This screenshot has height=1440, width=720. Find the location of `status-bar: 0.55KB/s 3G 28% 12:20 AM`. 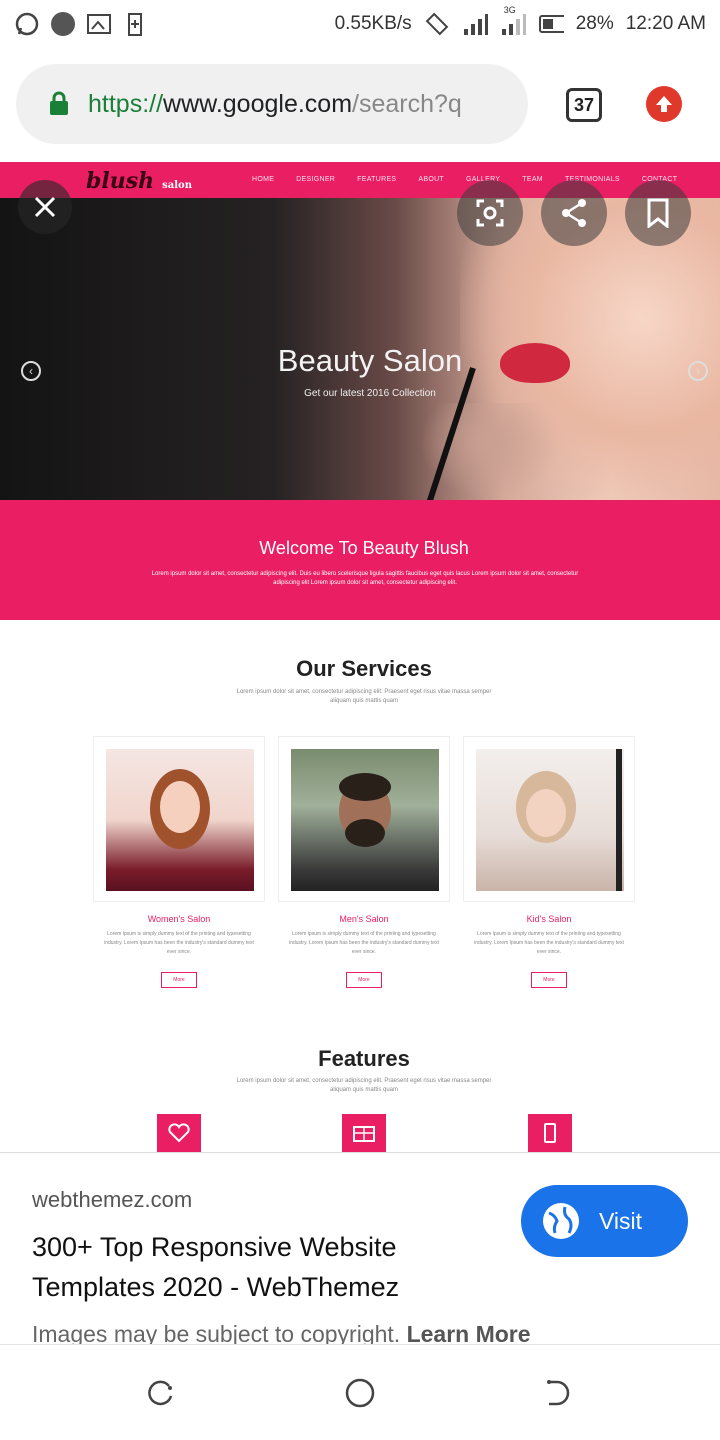

status-bar: 0.55KB/s 3G 28% 12:20 AM is located at coordinates (360, 24).